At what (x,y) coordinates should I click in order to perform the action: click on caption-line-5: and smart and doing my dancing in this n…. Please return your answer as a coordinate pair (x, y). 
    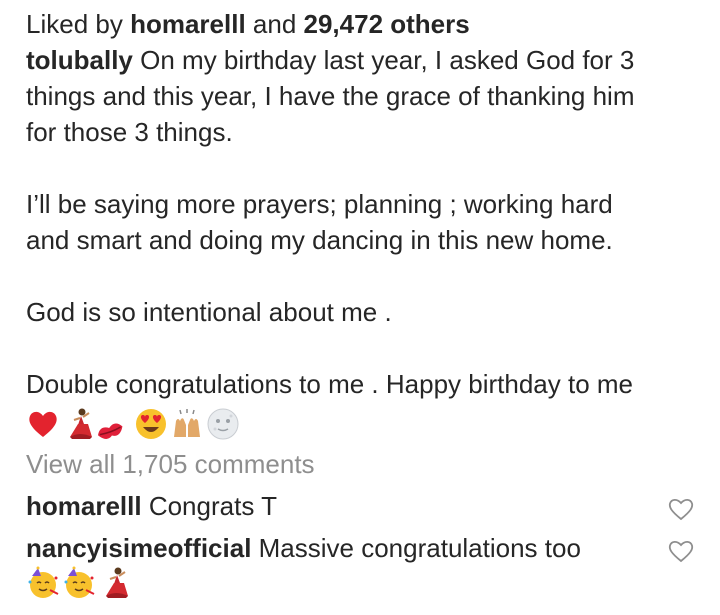
    Looking at the image, I should click on (319, 240).